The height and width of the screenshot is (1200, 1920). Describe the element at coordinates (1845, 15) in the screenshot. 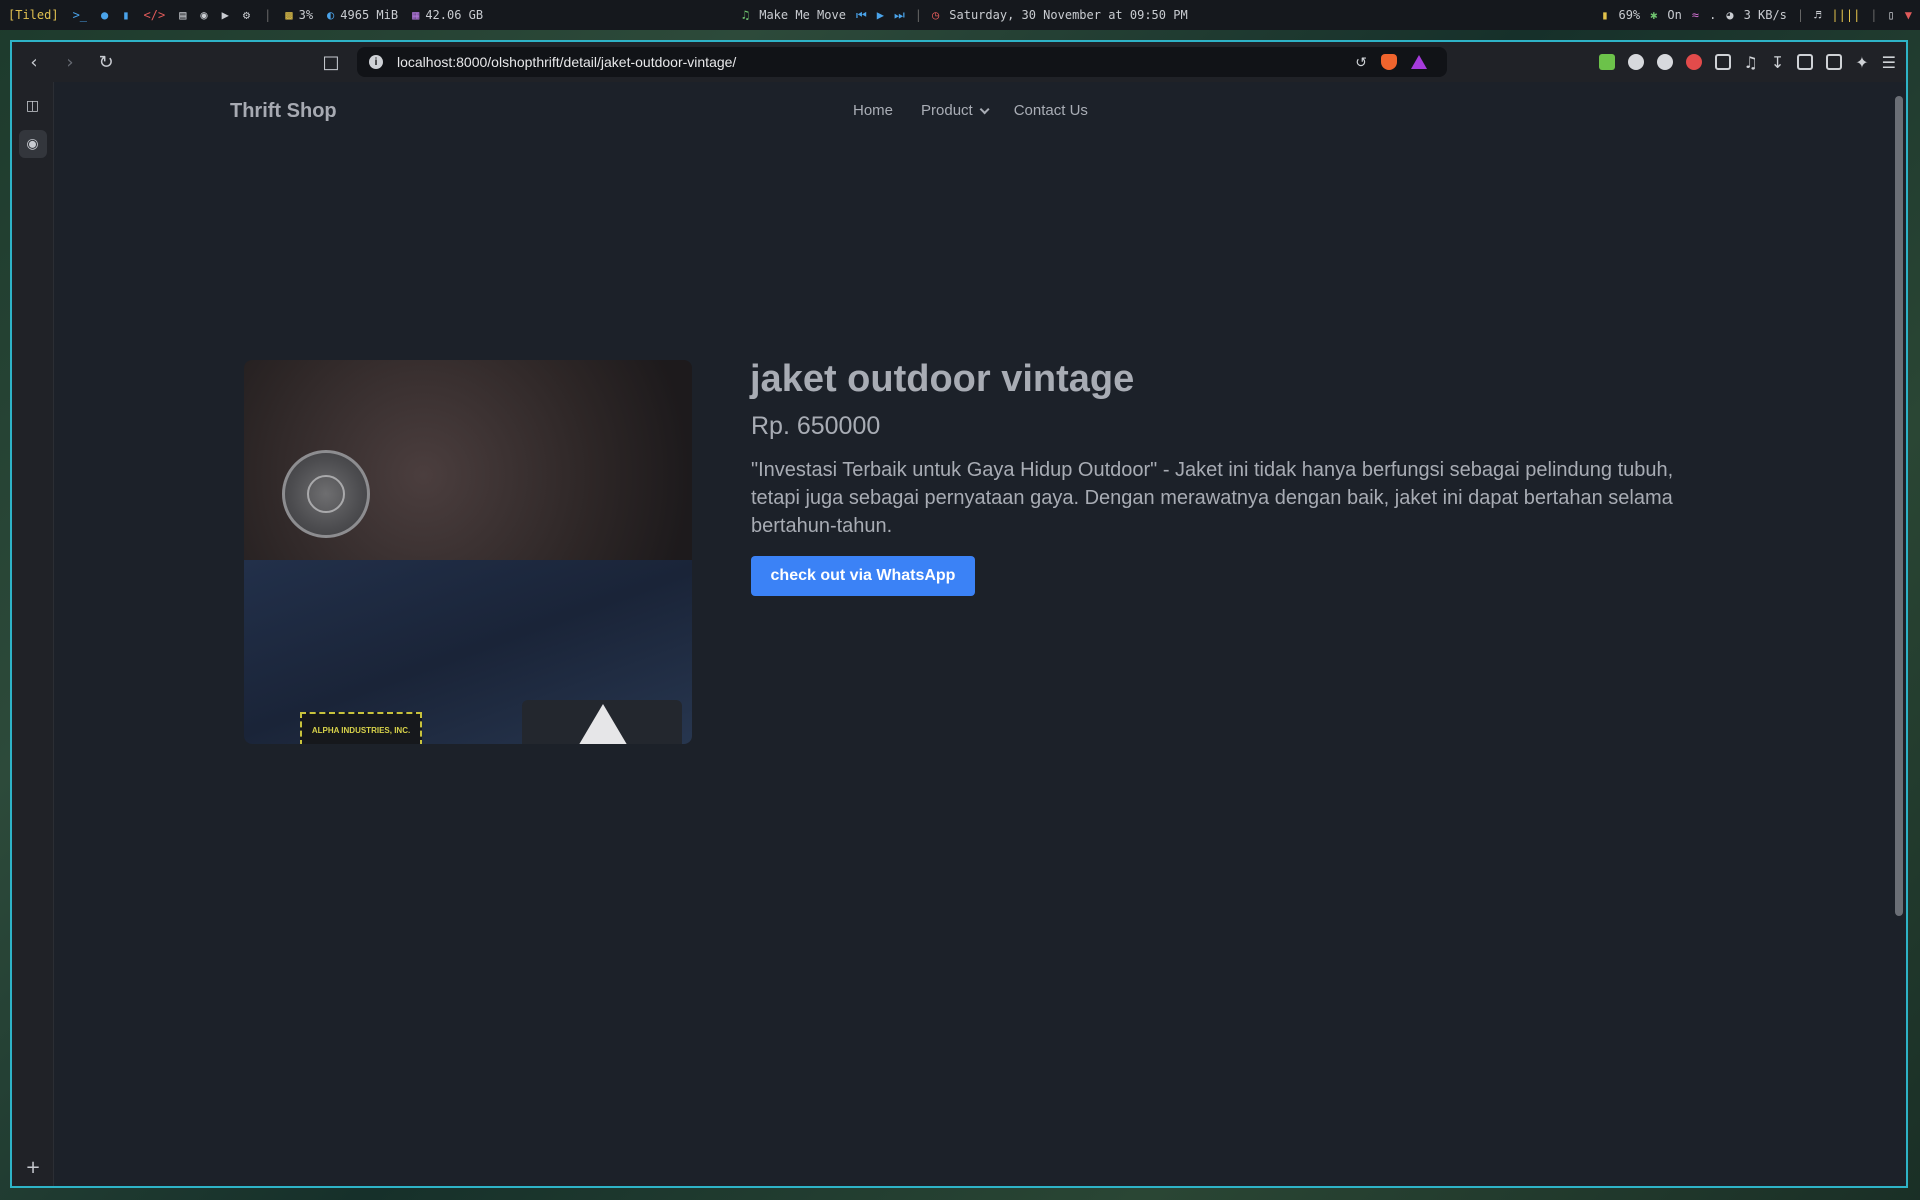

I see `volume-level-bar: ||||` at that location.